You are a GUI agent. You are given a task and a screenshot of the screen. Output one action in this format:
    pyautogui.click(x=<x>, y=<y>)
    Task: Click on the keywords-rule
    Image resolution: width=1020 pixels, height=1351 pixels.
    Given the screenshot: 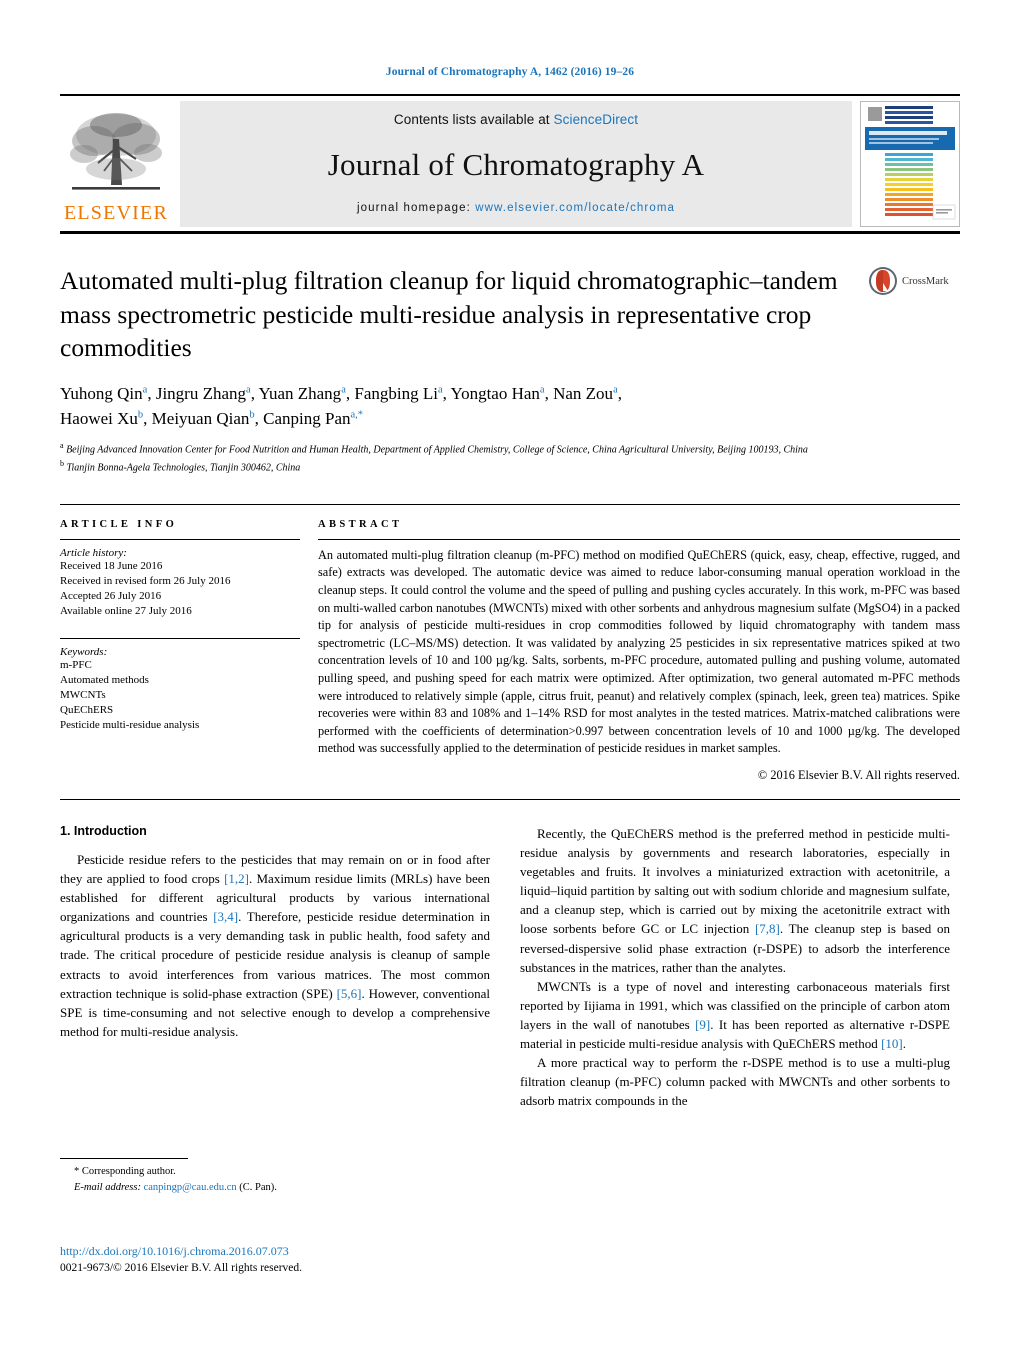 What is the action you would take?
    pyautogui.click(x=180, y=638)
    